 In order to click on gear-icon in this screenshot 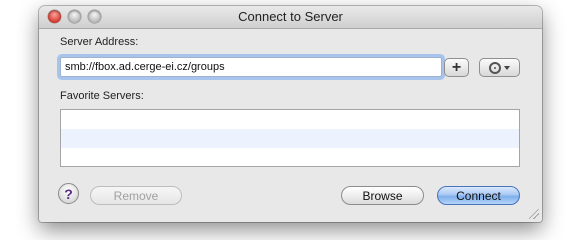, I will do `click(495, 67)`.